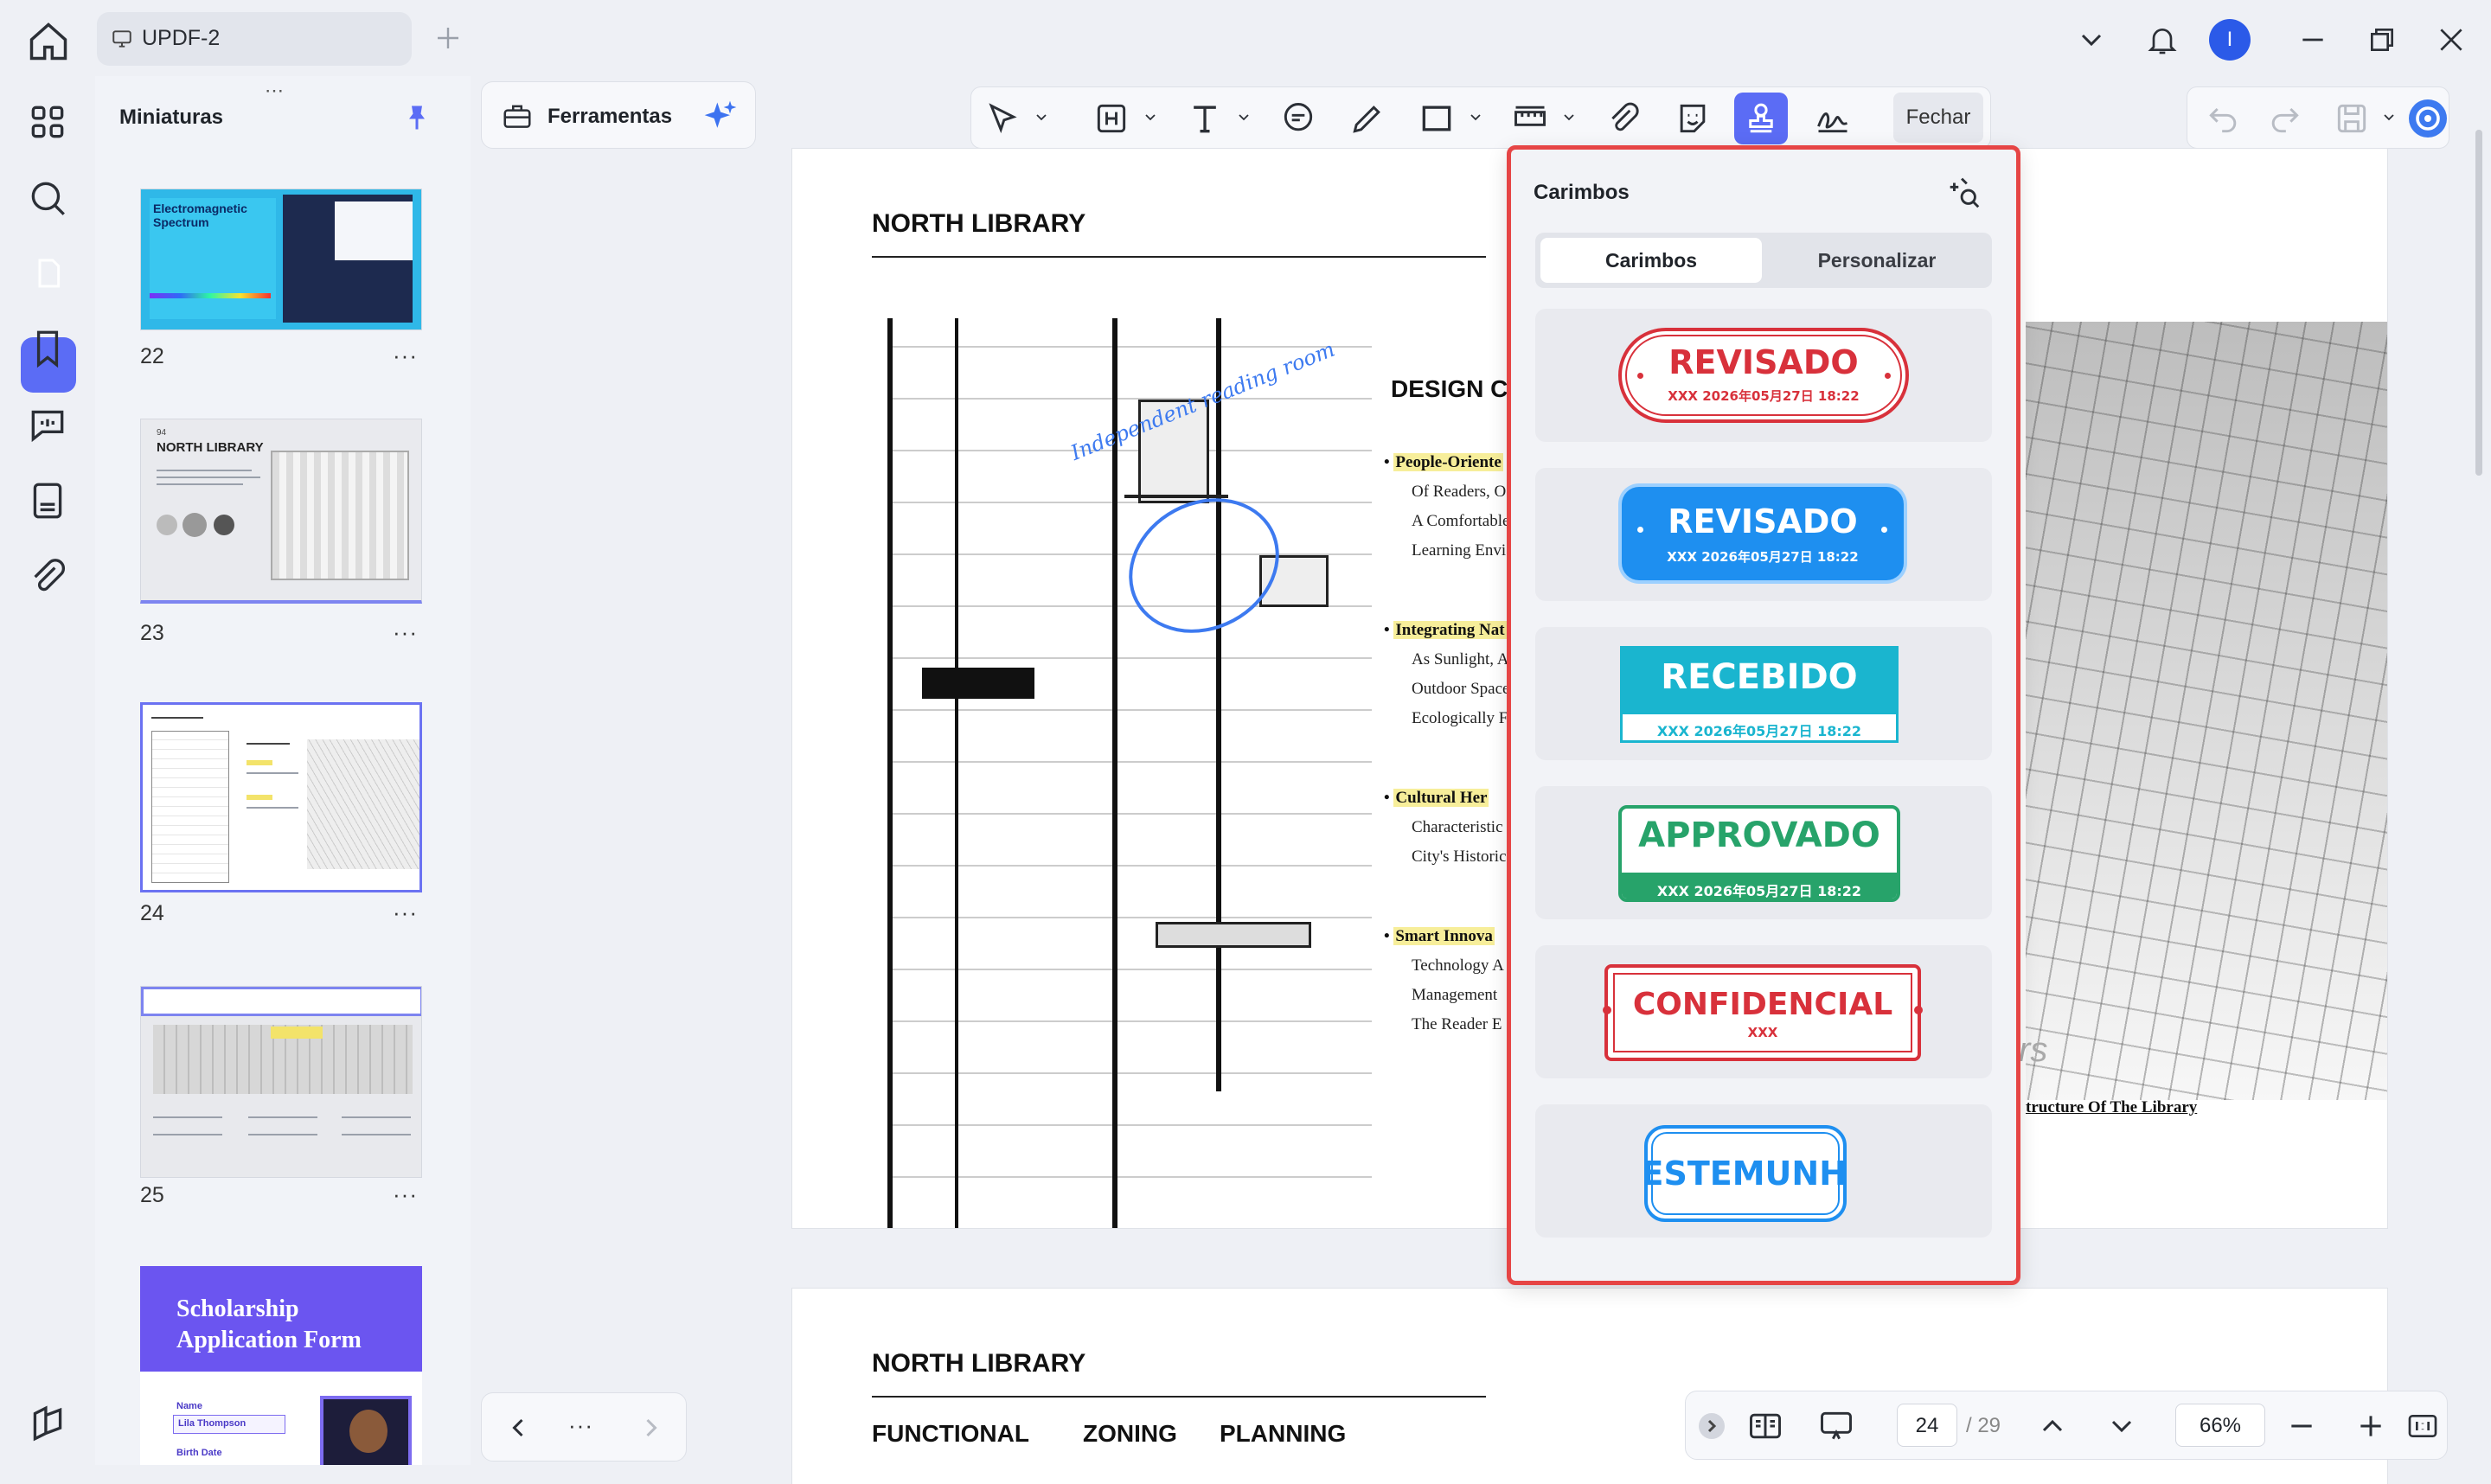 This screenshot has height=1484, width=2491. What do you see at coordinates (518, 1427) in the screenshot?
I see `chevron-left-icon` at bounding box center [518, 1427].